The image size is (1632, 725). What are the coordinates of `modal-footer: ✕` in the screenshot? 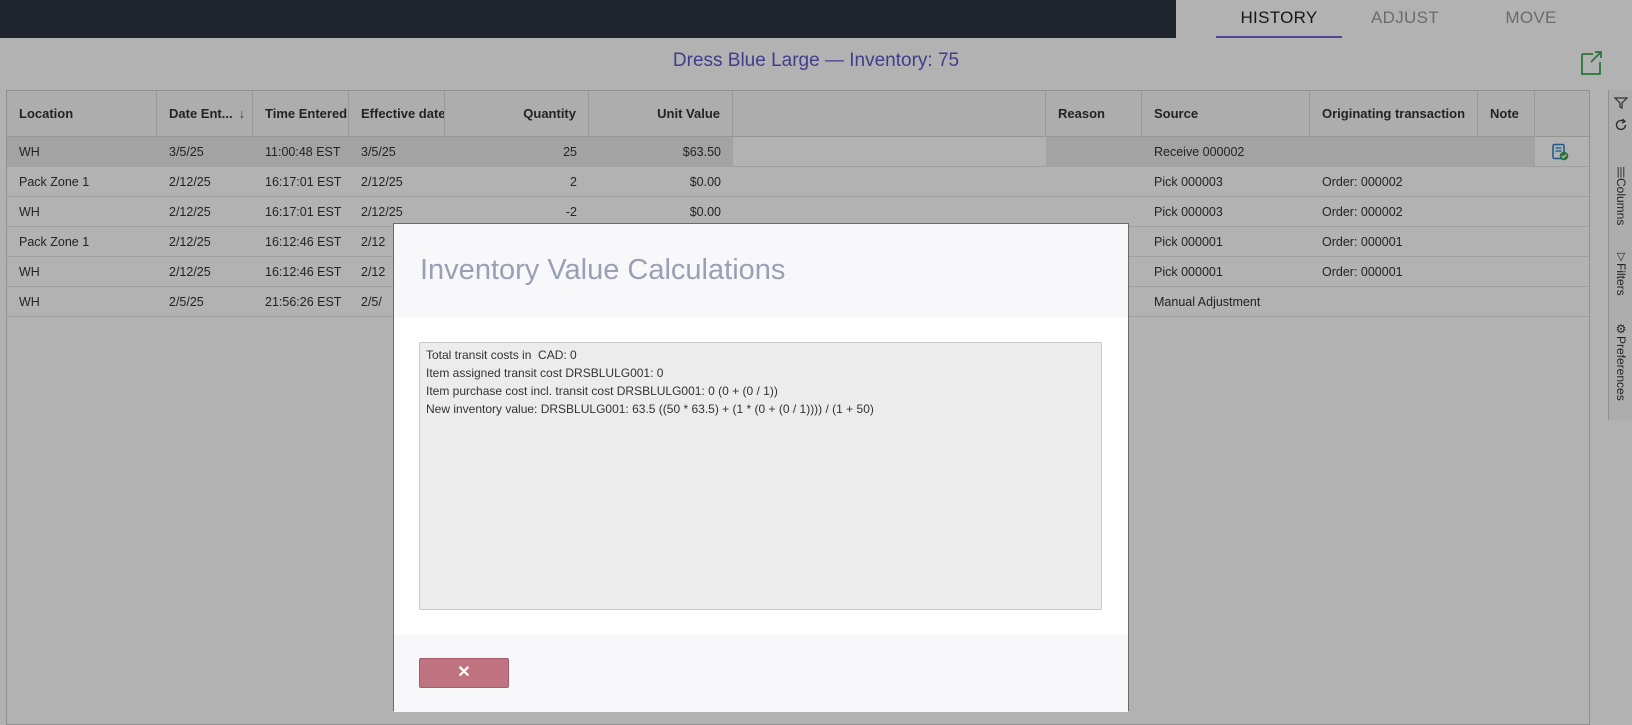 It's located at (761, 673).